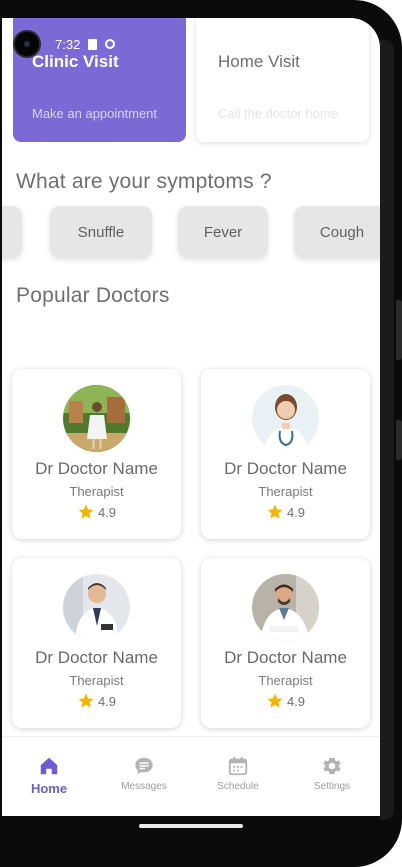 Image resolution: width=402 pixels, height=867 pixels. Describe the element at coordinates (282, 80) in the screenshot. I see `home-visit-card: Home Visit Call the doctor home` at that location.